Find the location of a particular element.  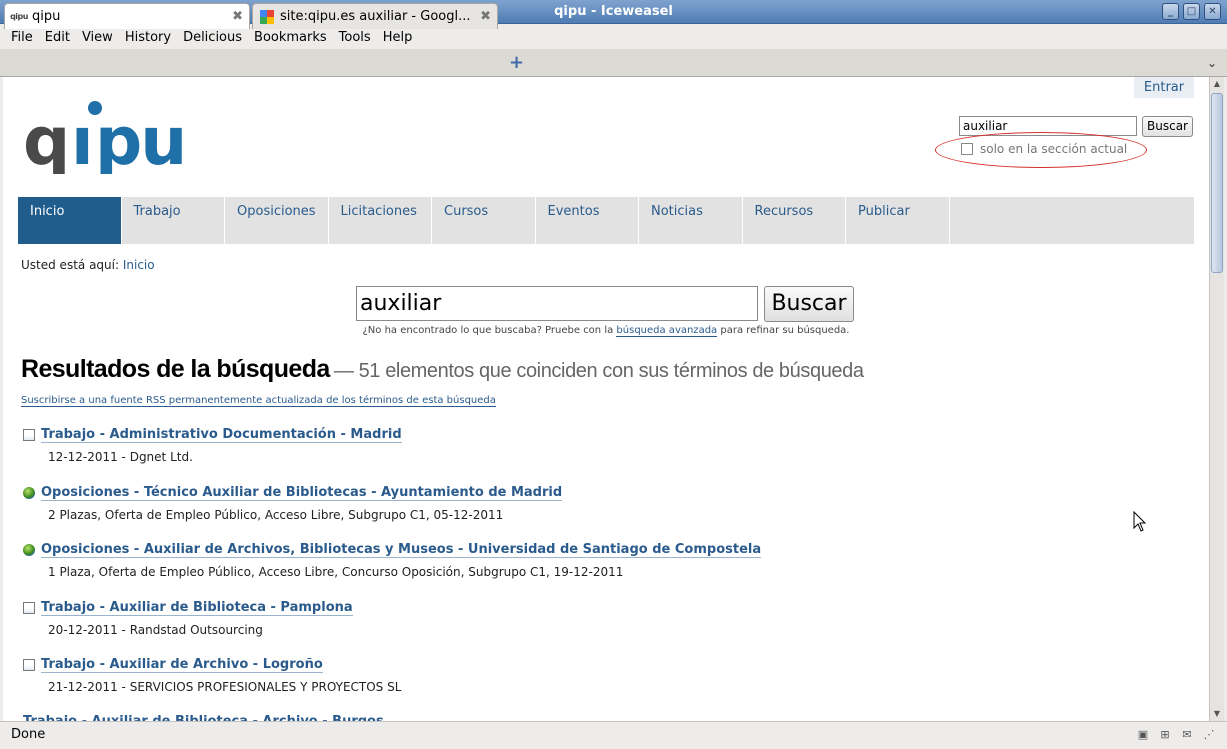

scroll-up-icon: ▲ is located at coordinates (1217, 84).